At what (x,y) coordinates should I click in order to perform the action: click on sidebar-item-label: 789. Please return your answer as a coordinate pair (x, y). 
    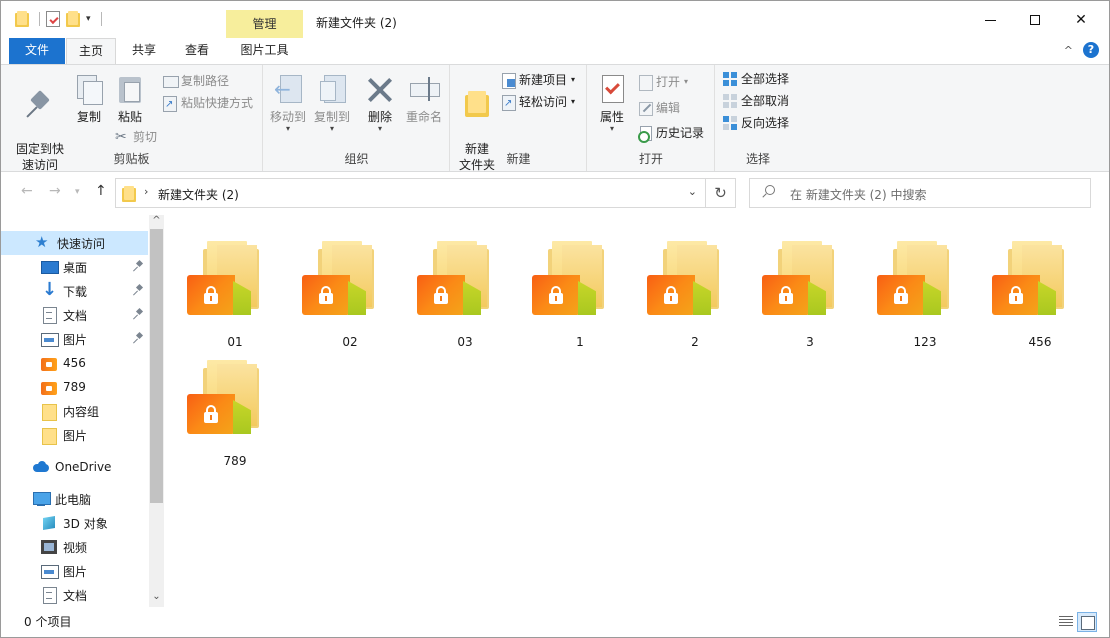
    Looking at the image, I should click on (74, 387).